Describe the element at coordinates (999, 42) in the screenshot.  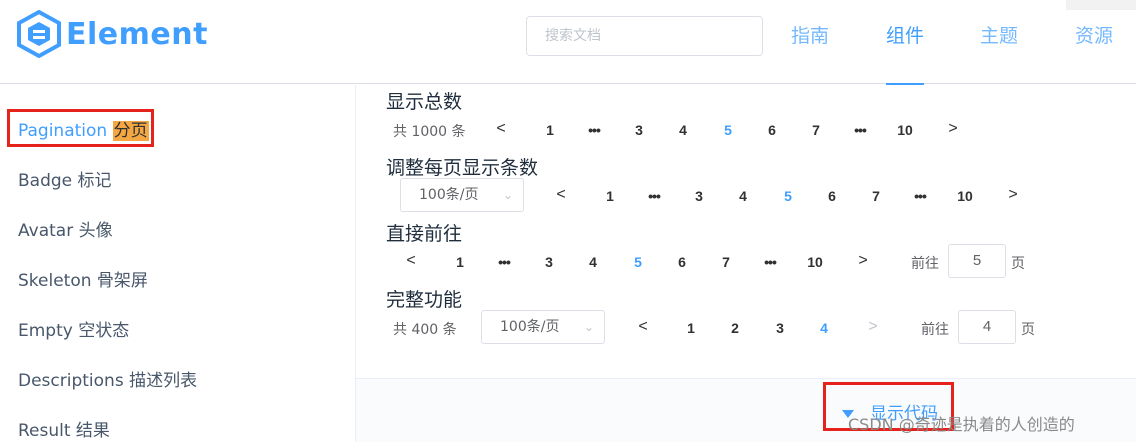
I see `nav-theme: 主题` at that location.